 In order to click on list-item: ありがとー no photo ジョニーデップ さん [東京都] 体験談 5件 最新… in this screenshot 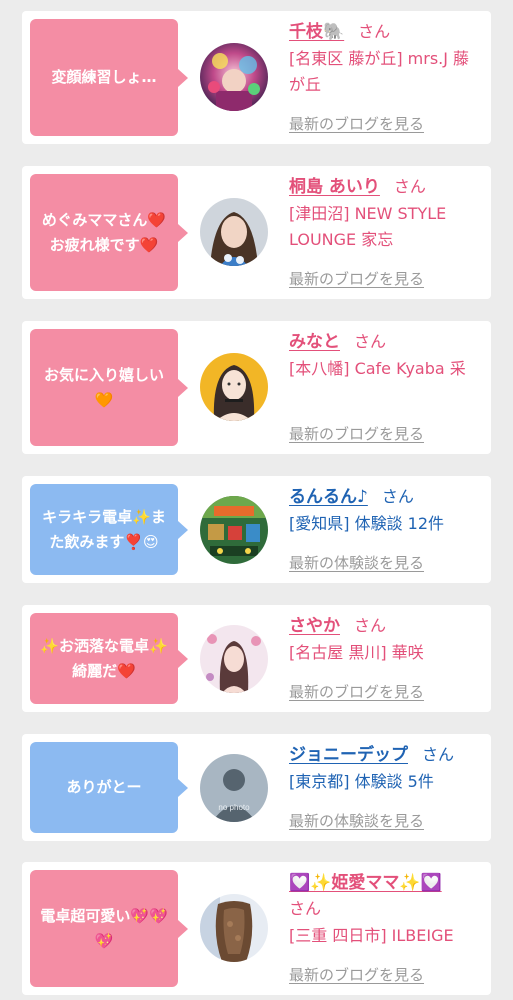, I will do `click(256, 787)`.